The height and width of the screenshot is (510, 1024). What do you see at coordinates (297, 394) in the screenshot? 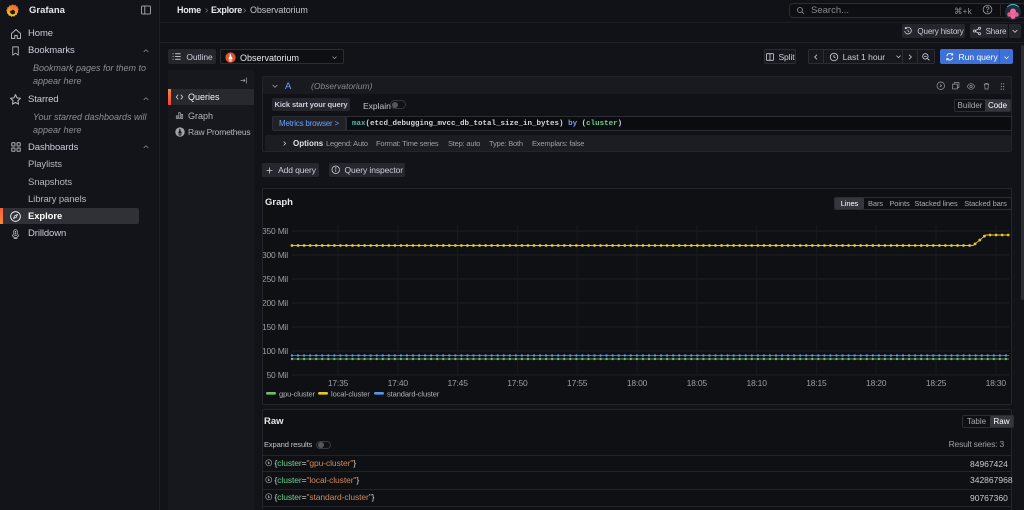
I see `svg-text: gpu-cluster` at bounding box center [297, 394].